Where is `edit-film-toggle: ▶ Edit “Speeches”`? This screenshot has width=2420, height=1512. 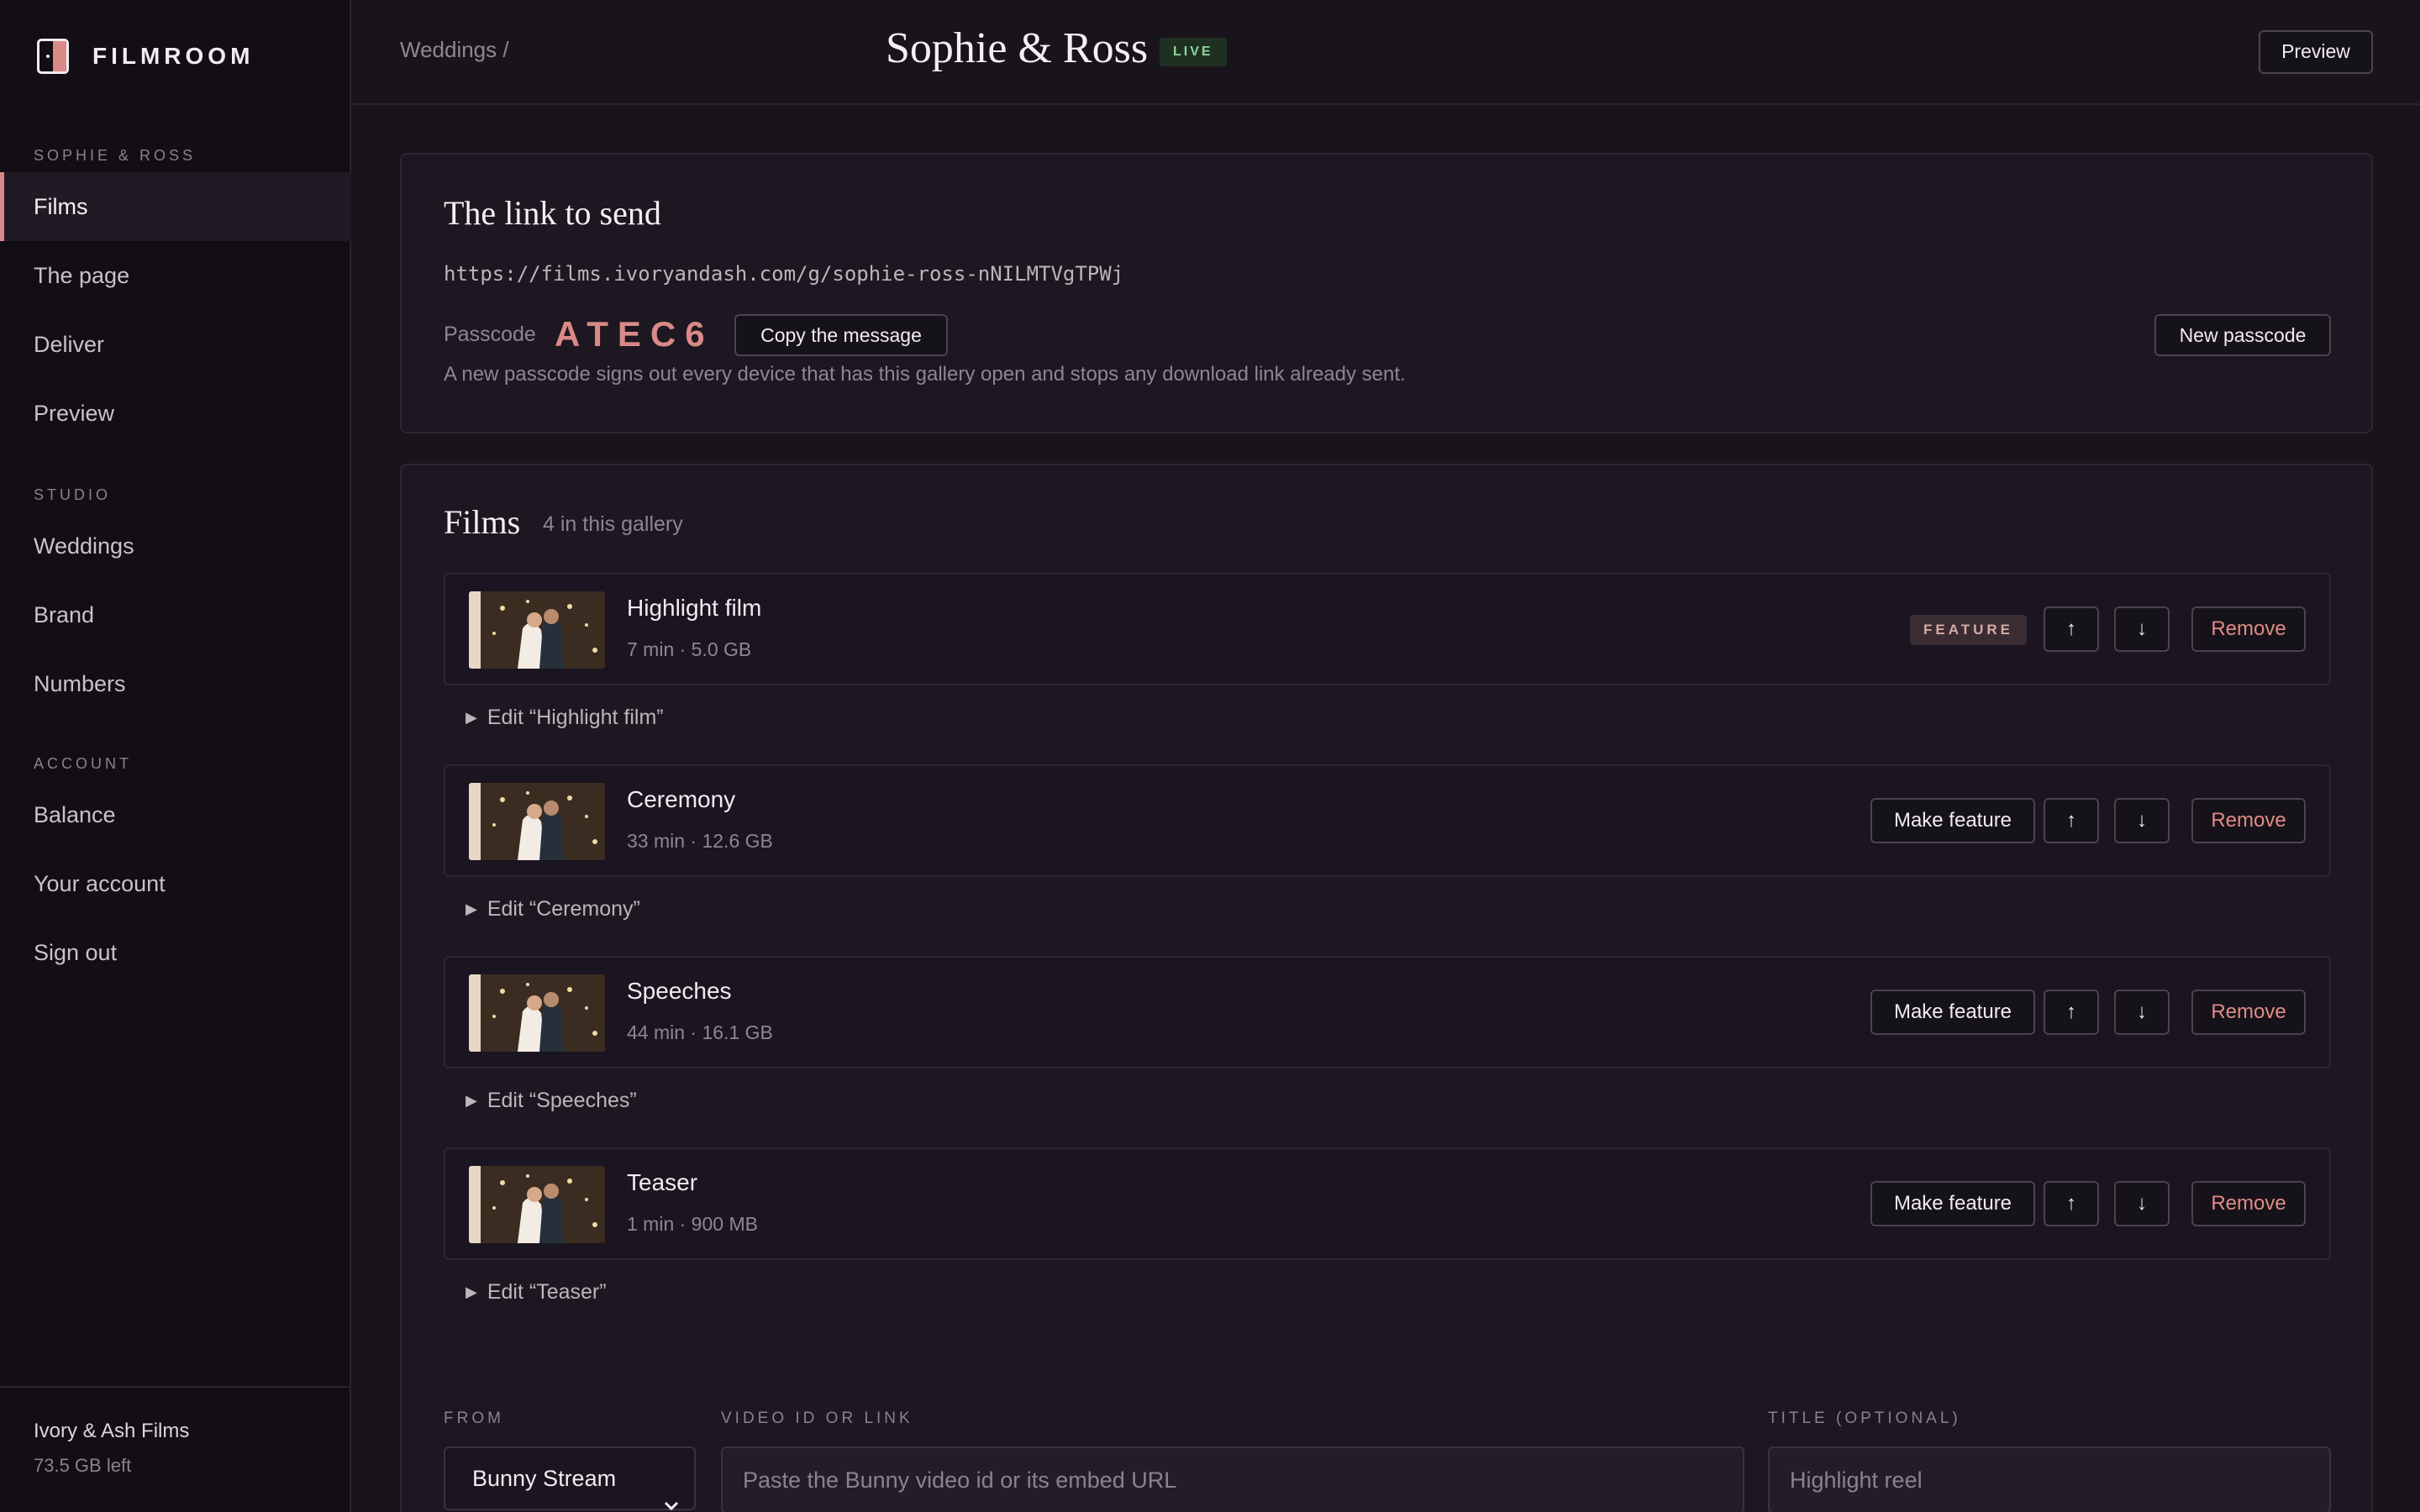
edit-film-toggle: ▶ Edit “Speeches” is located at coordinates (552, 1101).